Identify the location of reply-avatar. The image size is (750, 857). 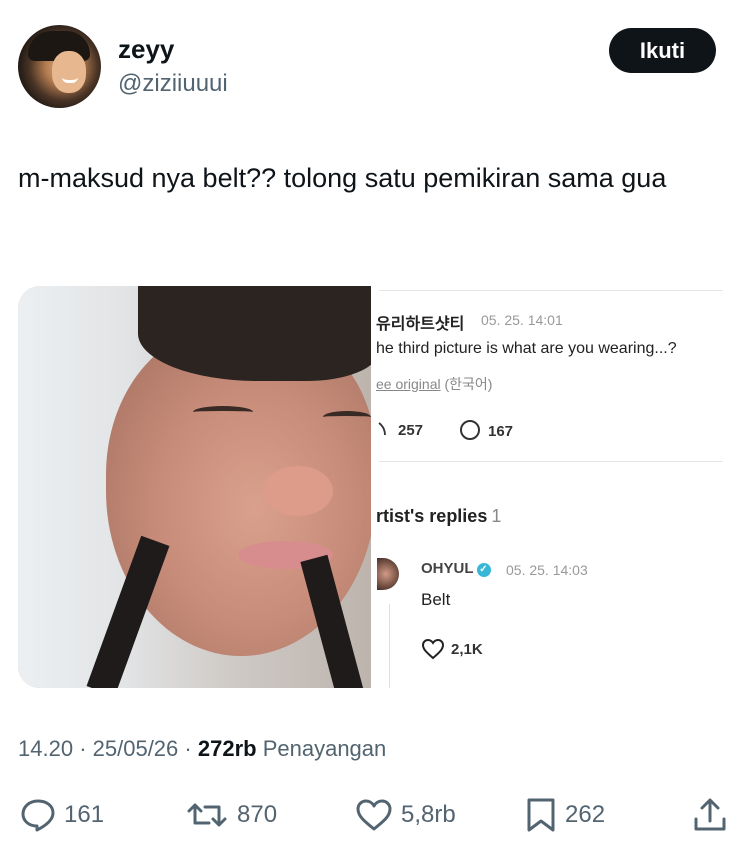
(388, 574).